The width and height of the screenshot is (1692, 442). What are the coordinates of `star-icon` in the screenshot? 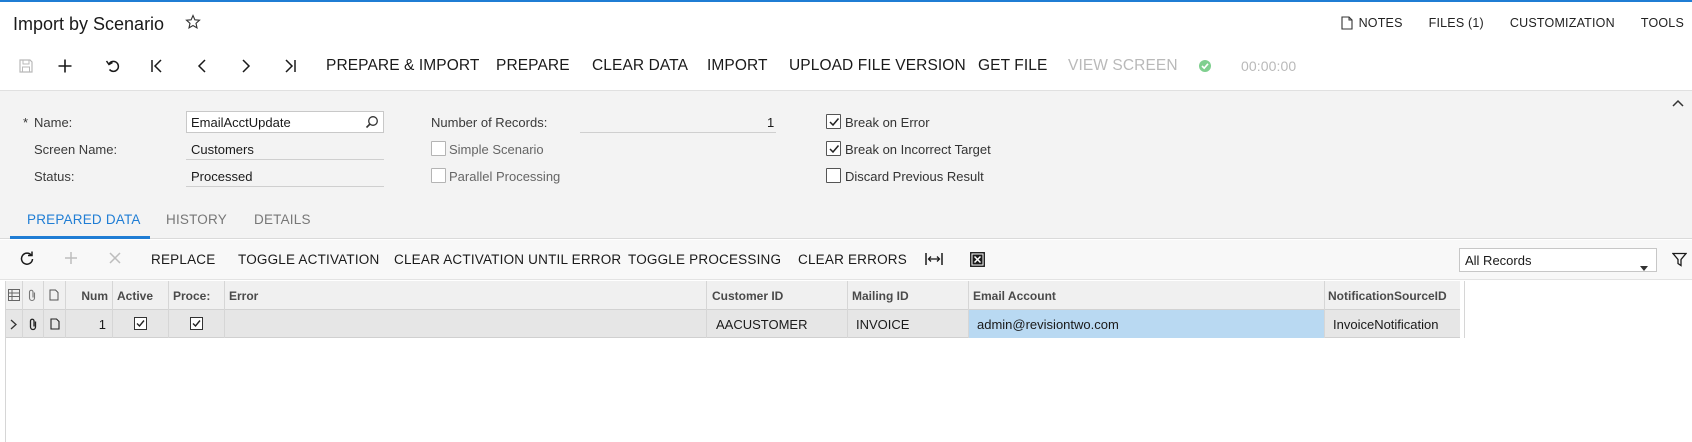 It's located at (193, 22).